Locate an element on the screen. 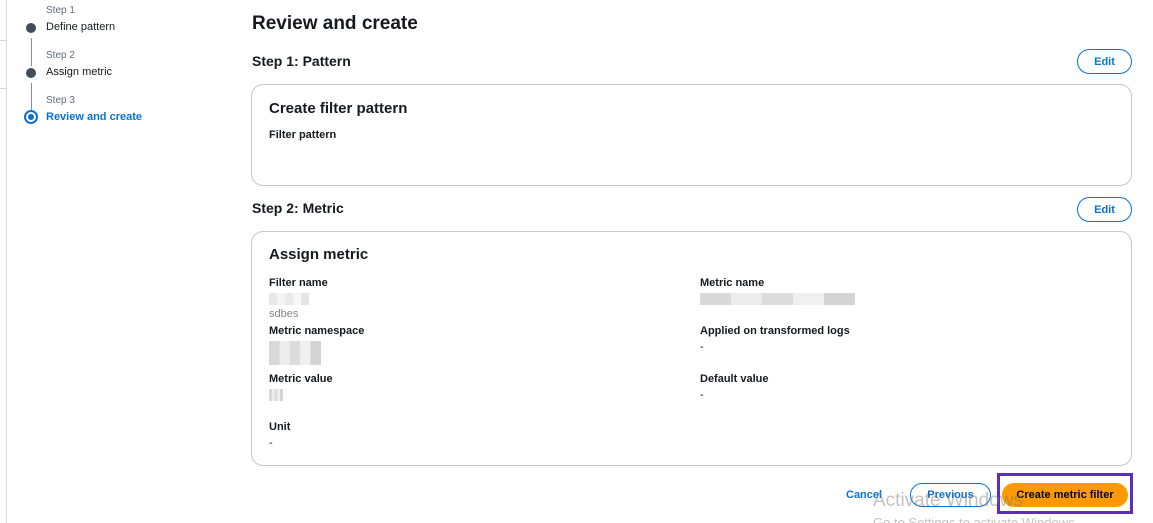  step-3-active-indicator-icon is located at coordinates (31, 117).